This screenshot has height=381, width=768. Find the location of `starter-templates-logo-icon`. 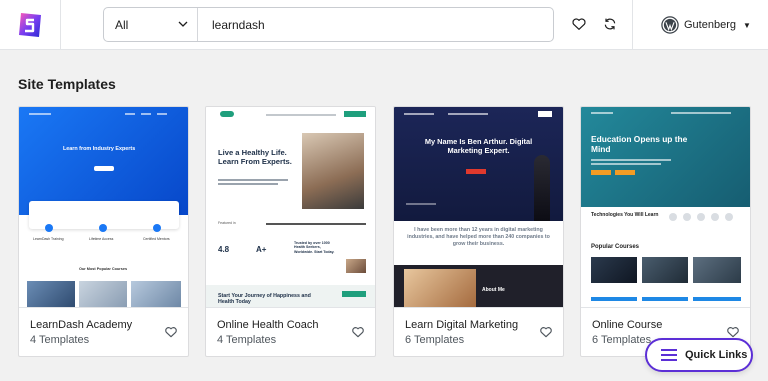

starter-templates-logo-icon is located at coordinates (30, 25).